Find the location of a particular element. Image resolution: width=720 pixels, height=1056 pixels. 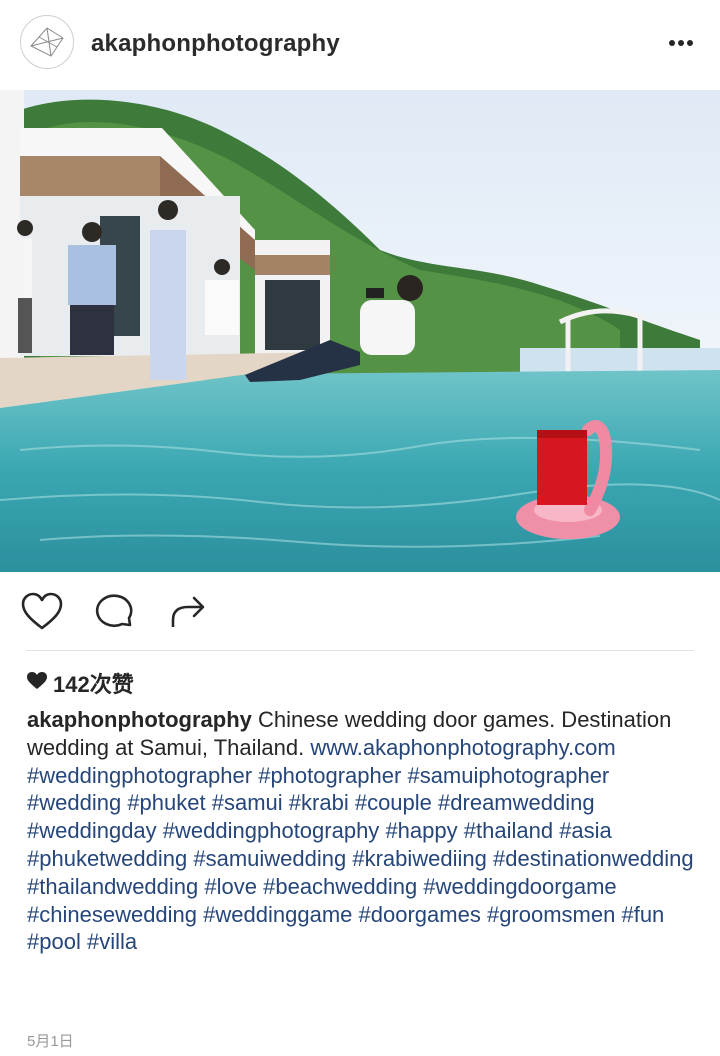

hashtag-link: #destinationwedding is located at coordinates (593, 858).